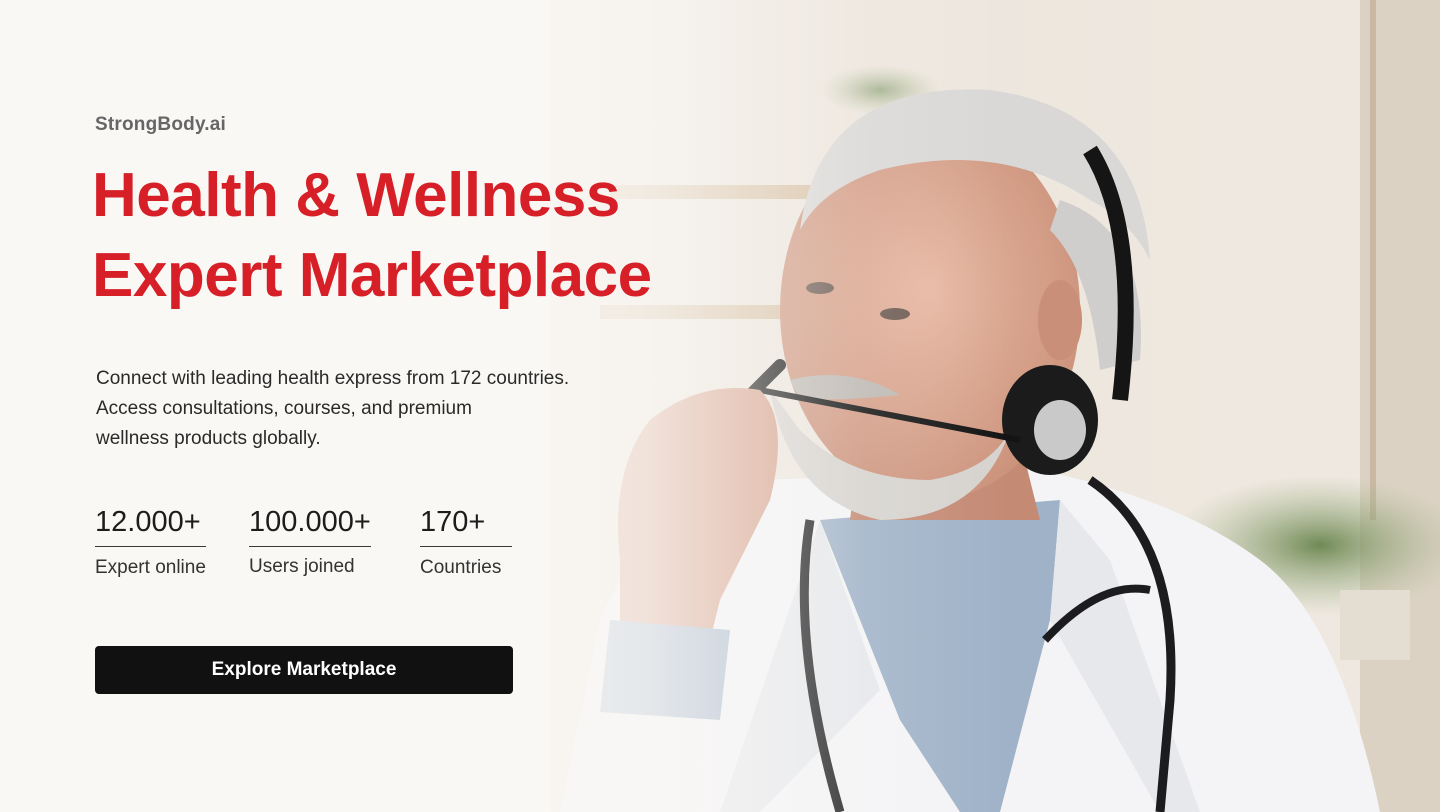 The width and height of the screenshot is (1440, 812). I want to click on stat-experts: 12.000+ Expert online, so click(150, 539).